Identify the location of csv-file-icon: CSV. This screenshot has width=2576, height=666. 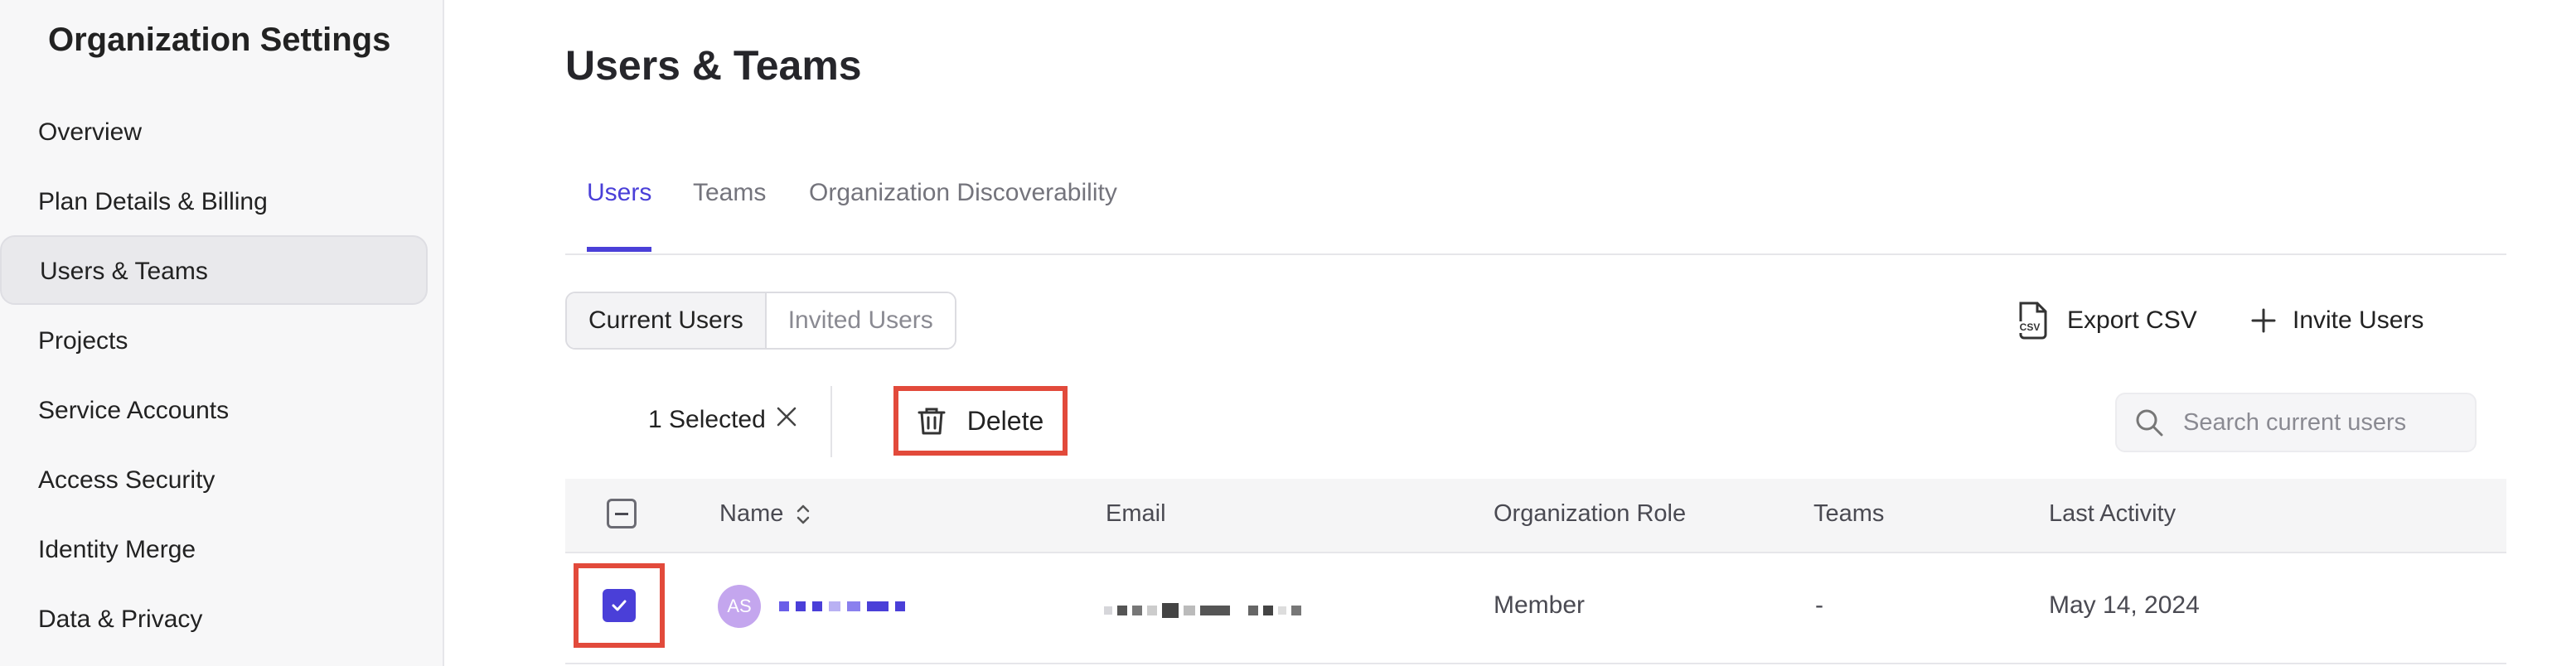
(2032, 321).